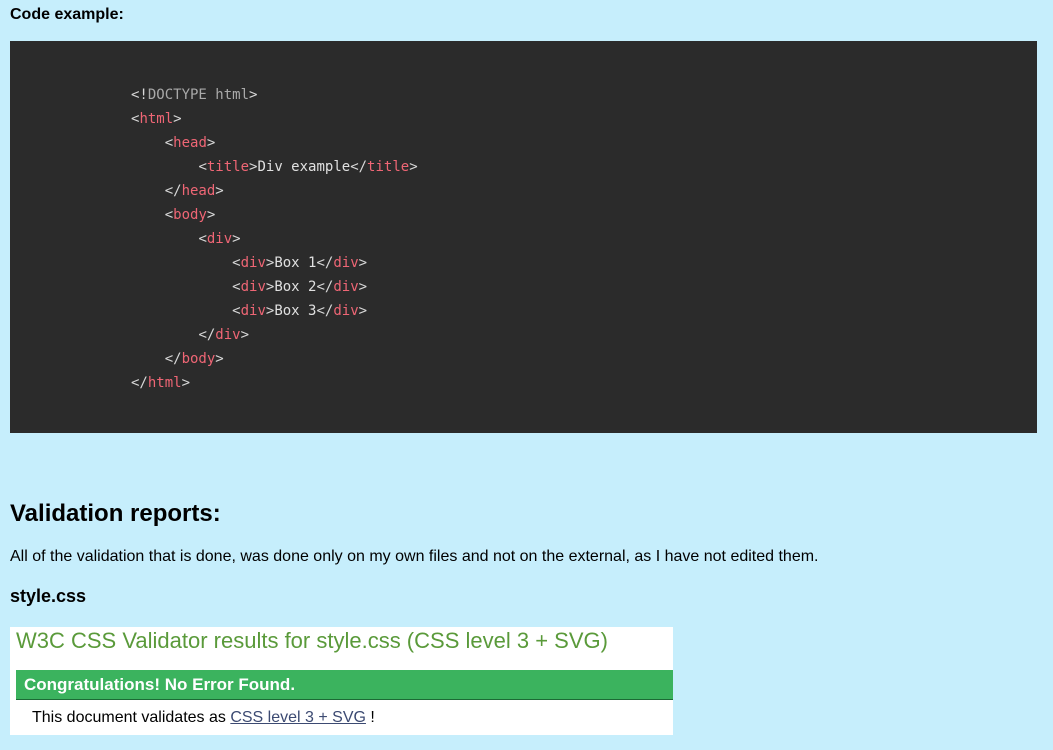  Describe the element at coordinates (298, 717) in the screenshot. I see `css-level-link: CSS level 3 + SVG` at that location.